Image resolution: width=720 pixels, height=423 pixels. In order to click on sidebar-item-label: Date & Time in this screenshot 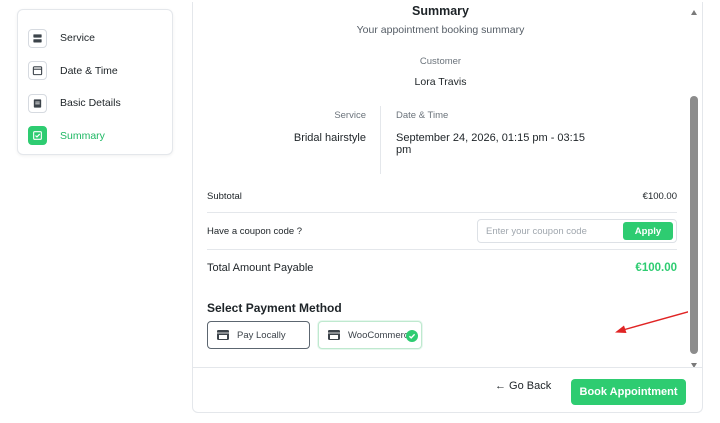, I will do `click(89, 70)`.